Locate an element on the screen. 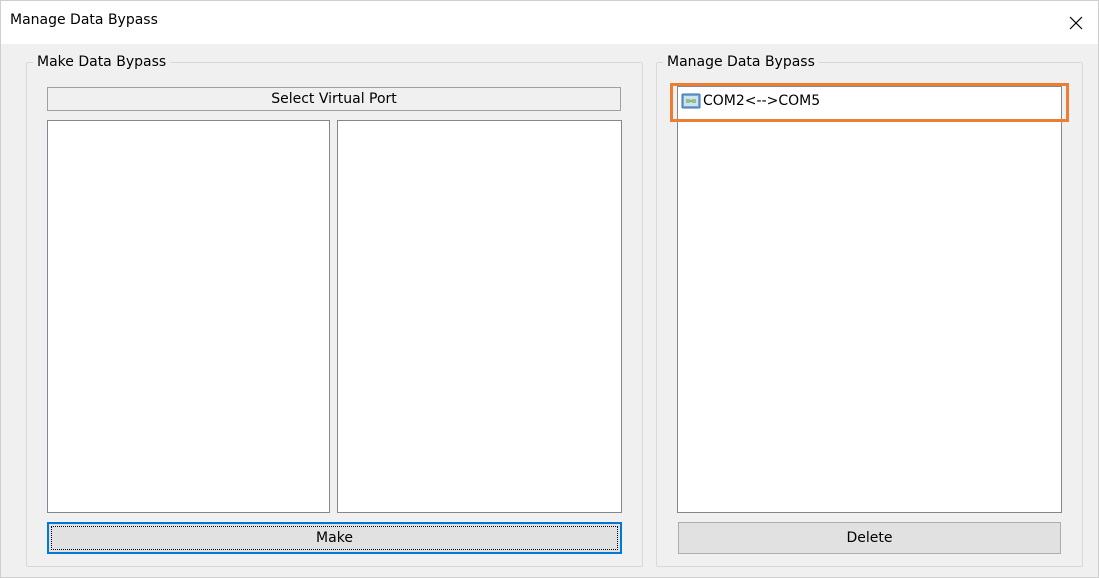 Image resolution: width=1099 pixels, height=578 pixels. focus-rectangle is located at coordinates (334, 538).